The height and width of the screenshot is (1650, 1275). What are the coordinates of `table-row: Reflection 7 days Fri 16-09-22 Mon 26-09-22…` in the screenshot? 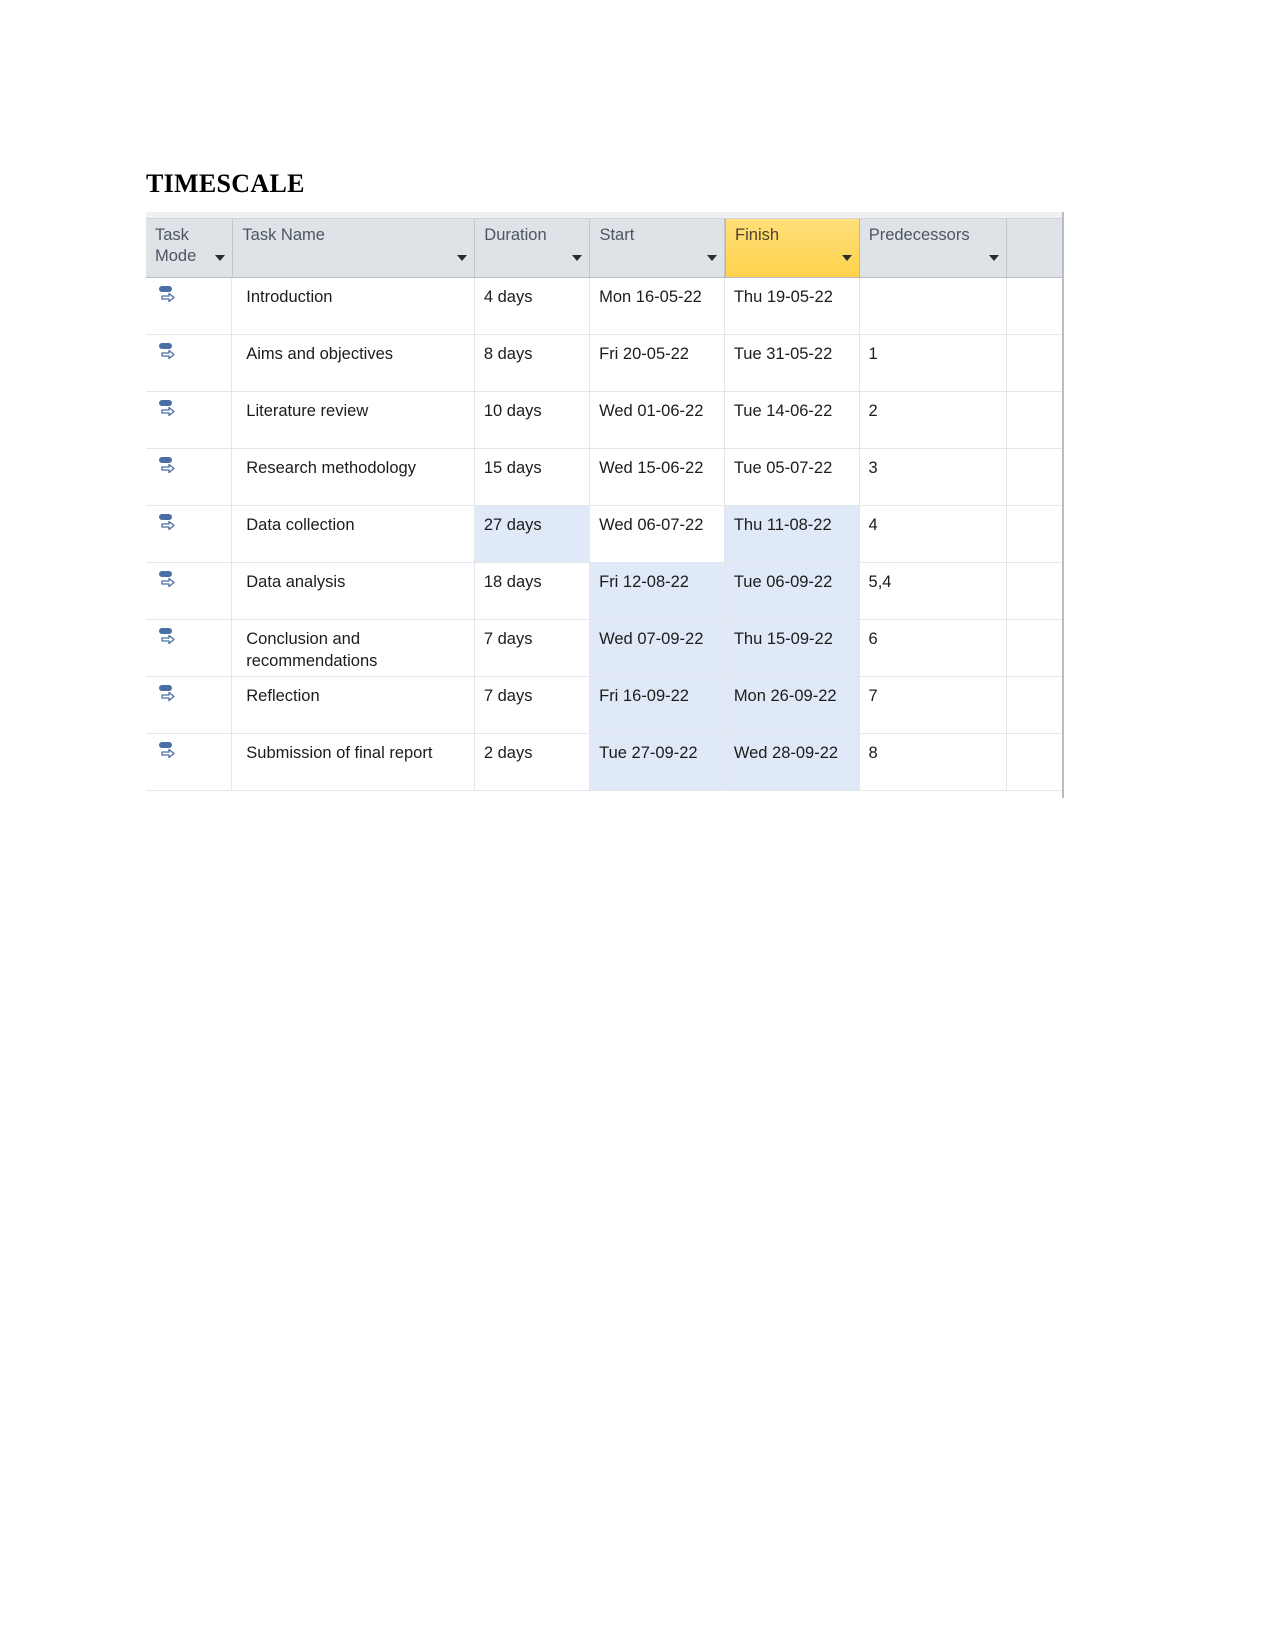 It's located at (605, 705).